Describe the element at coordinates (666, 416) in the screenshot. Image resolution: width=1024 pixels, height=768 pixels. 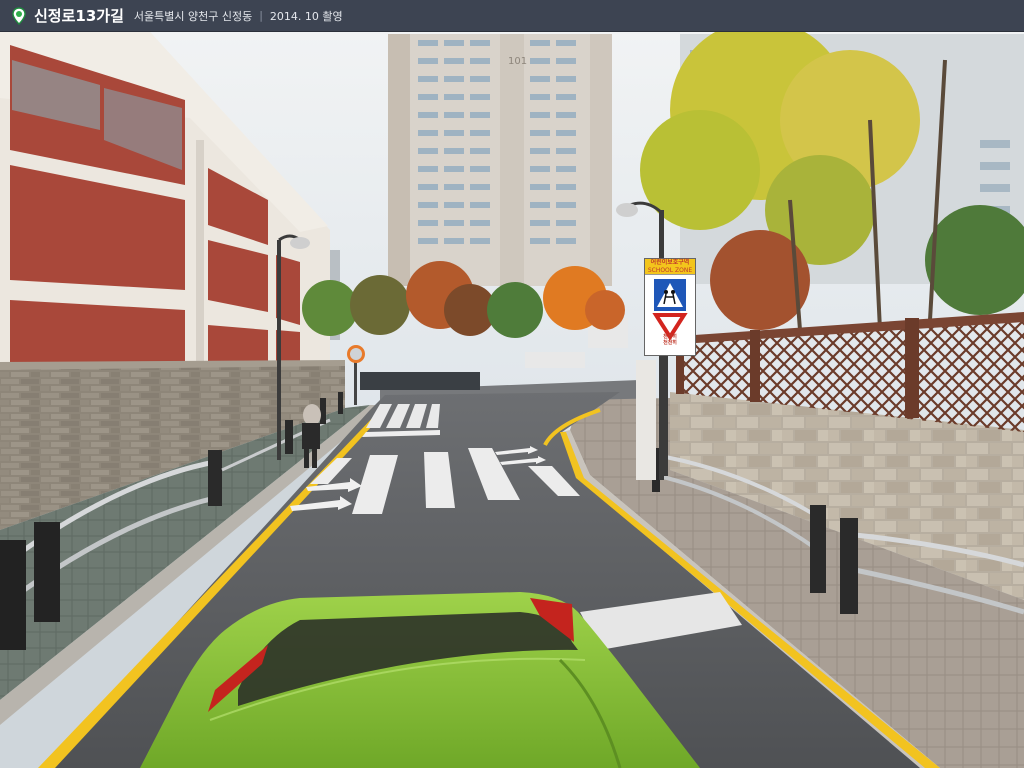
I see `sign-post` at that location.